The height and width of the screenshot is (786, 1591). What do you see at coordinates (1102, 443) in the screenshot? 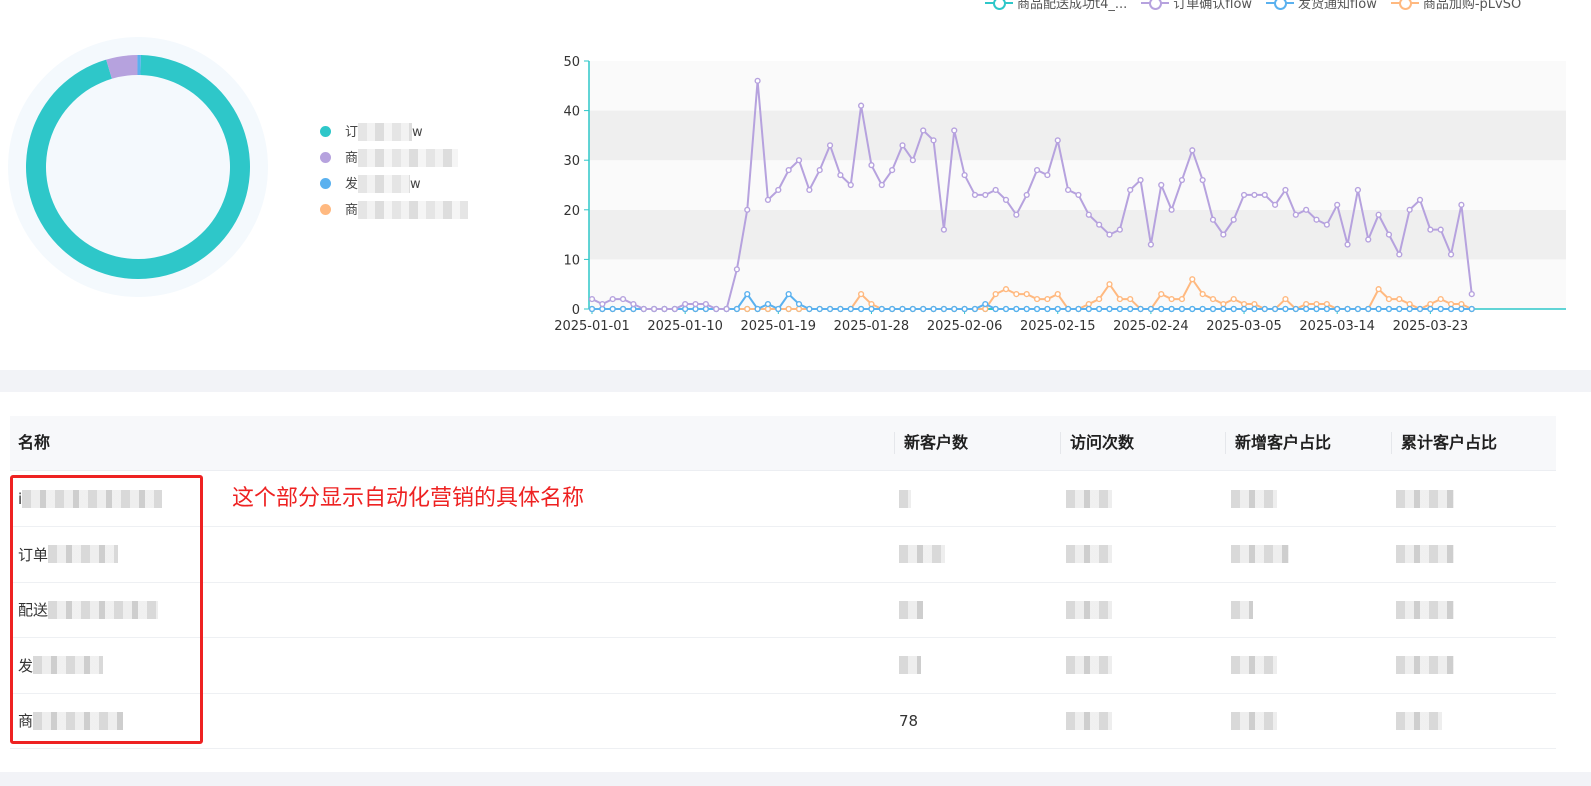
I see `header-visits: 访问次数` at bounding box center [1102, 443].